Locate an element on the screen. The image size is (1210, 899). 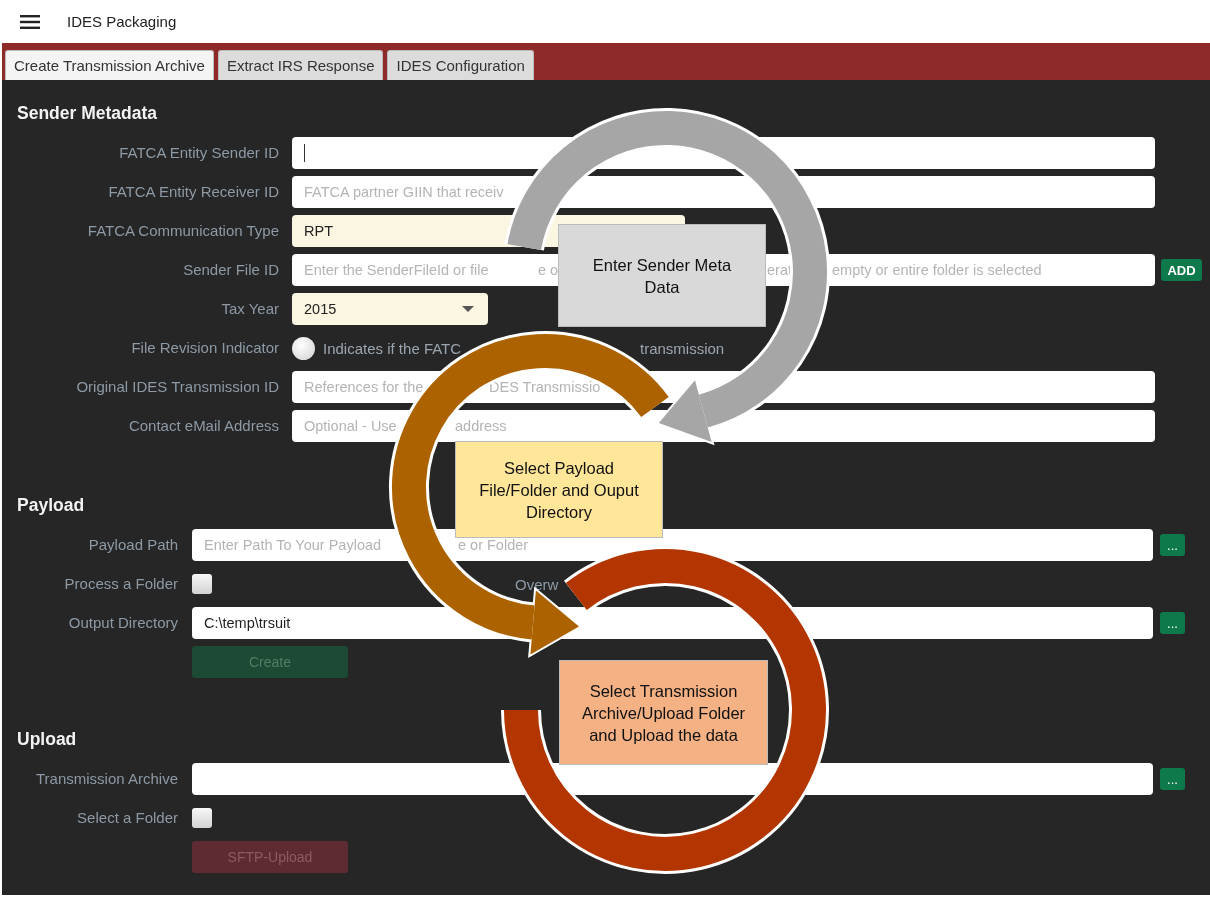
radio-description: Indicates if the FATC transmission is located at coordinates (523, 348).